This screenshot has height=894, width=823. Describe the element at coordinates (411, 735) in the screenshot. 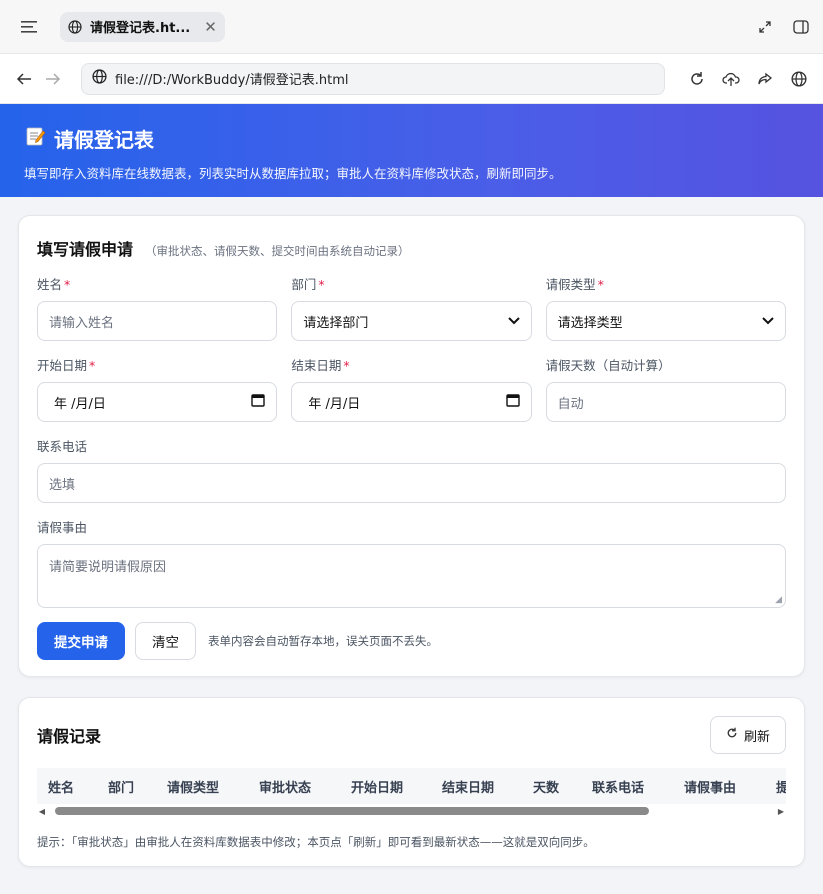

I see `records-header: 请假记录 刷新` at that location.